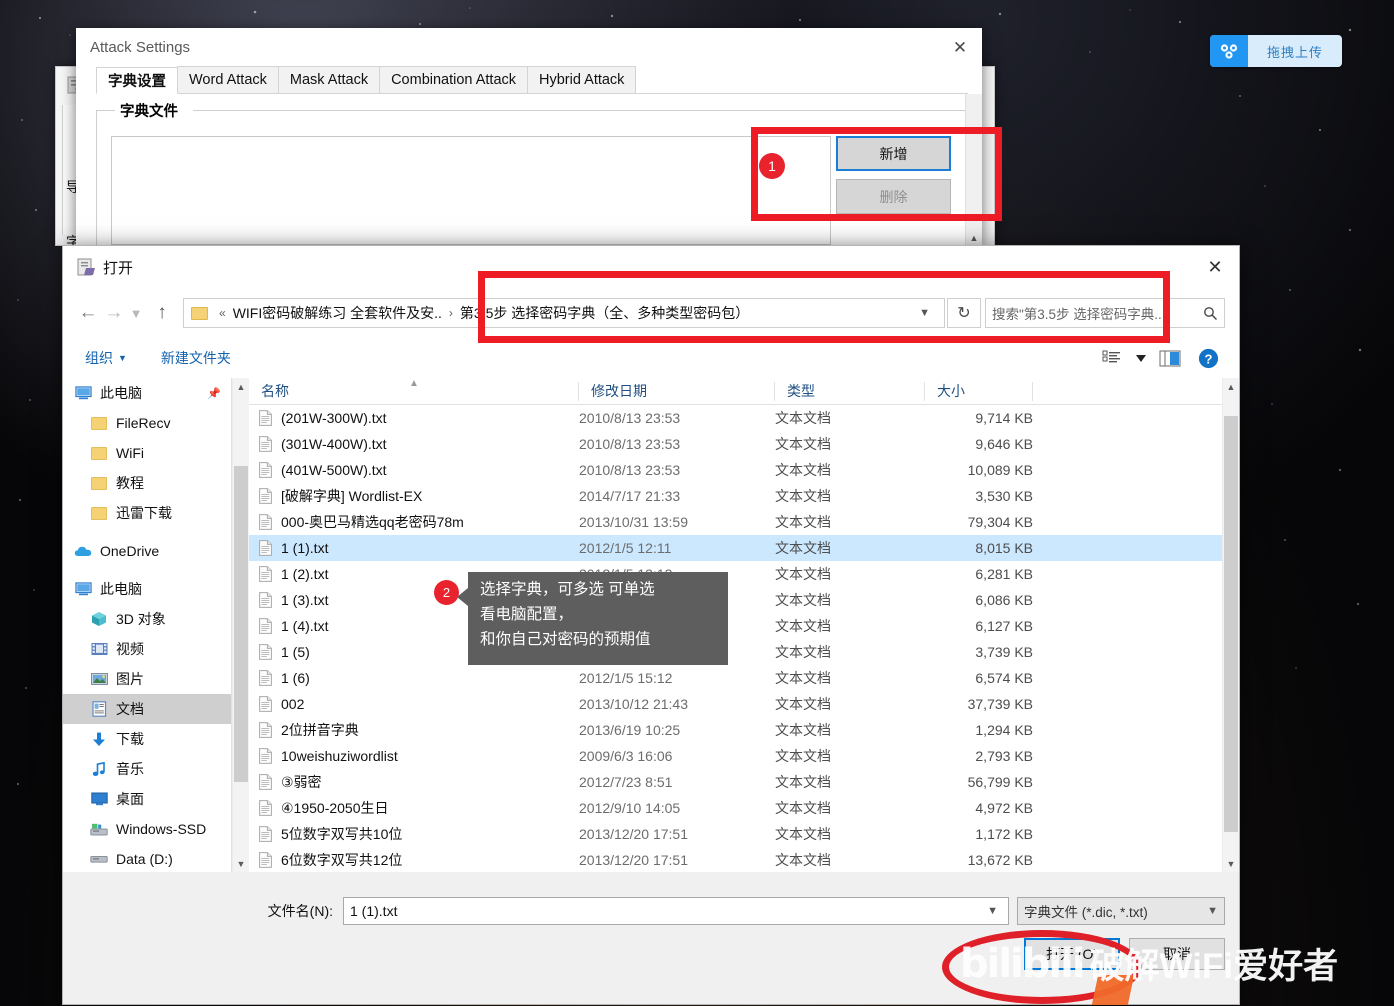  What do you see at coordinates (744, 859) in the screenshot?
I see `table-row: 6位数字双写共12位 2013/12/20 17:51 文本文档 13,672 KB` at bounding box center [744, 859].